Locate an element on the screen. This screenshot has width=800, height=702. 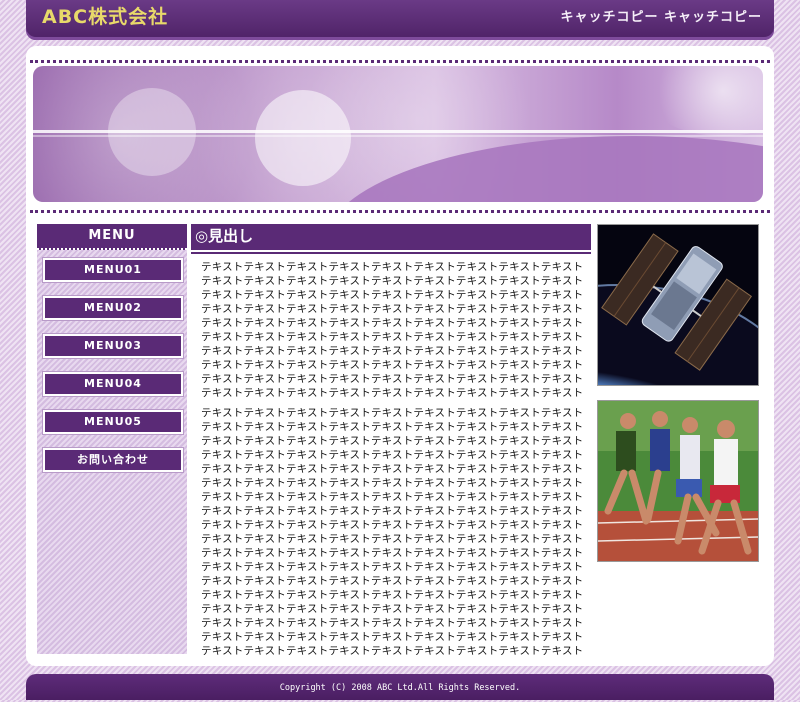
menu-item-menu03: MENU03 is located at coordinates (113, 346).